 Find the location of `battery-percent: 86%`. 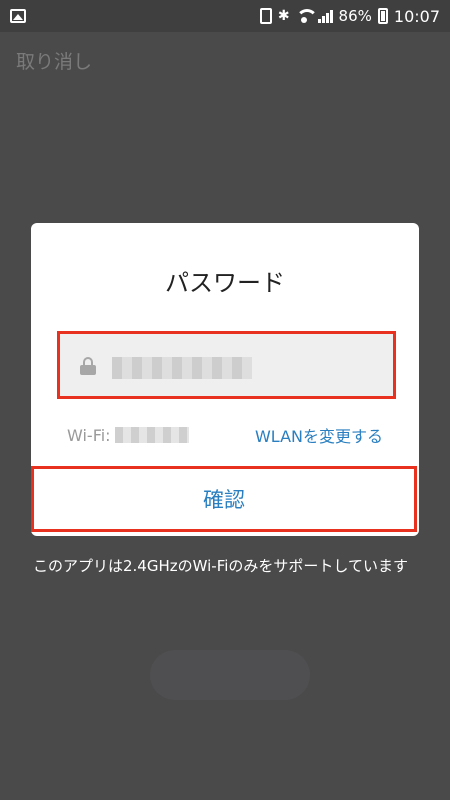

battery-percent: 86% is located at coordinates (355, 16).